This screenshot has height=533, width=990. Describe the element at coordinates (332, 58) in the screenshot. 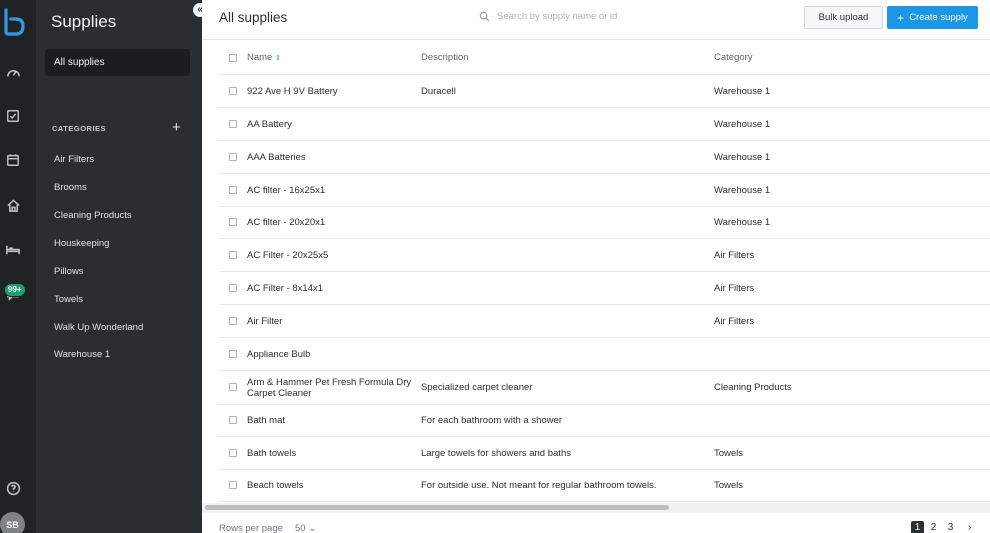

I see `column-header-name: Name ⇕` at that location.